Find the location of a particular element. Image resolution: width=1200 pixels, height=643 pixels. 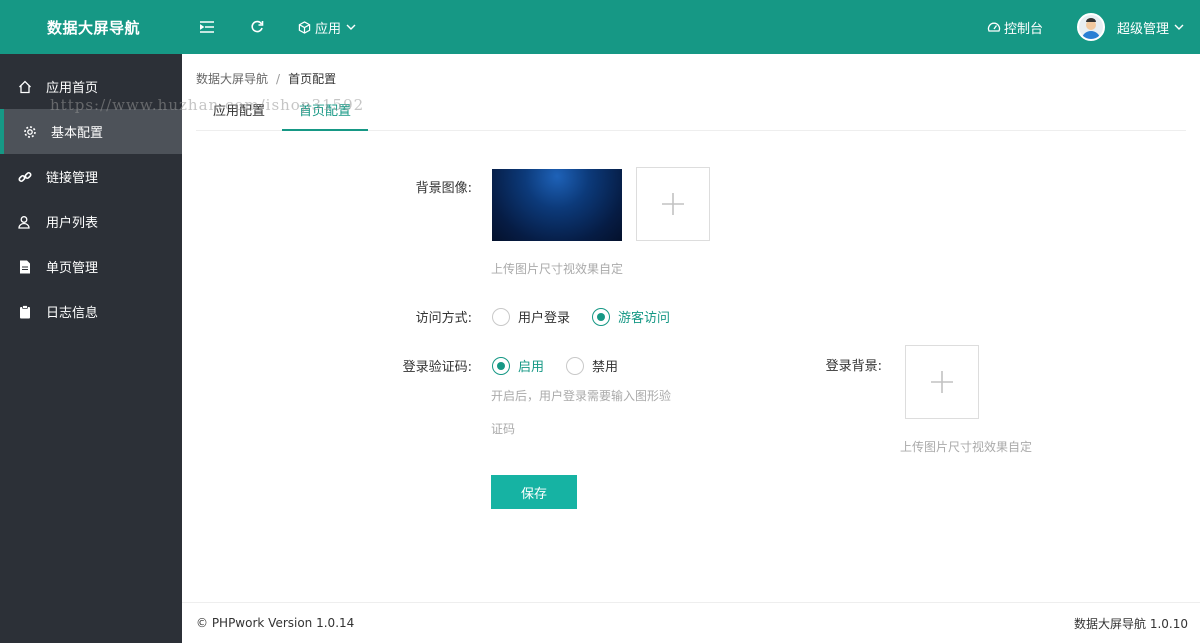

link-icon is located at coordinates (25, 177).